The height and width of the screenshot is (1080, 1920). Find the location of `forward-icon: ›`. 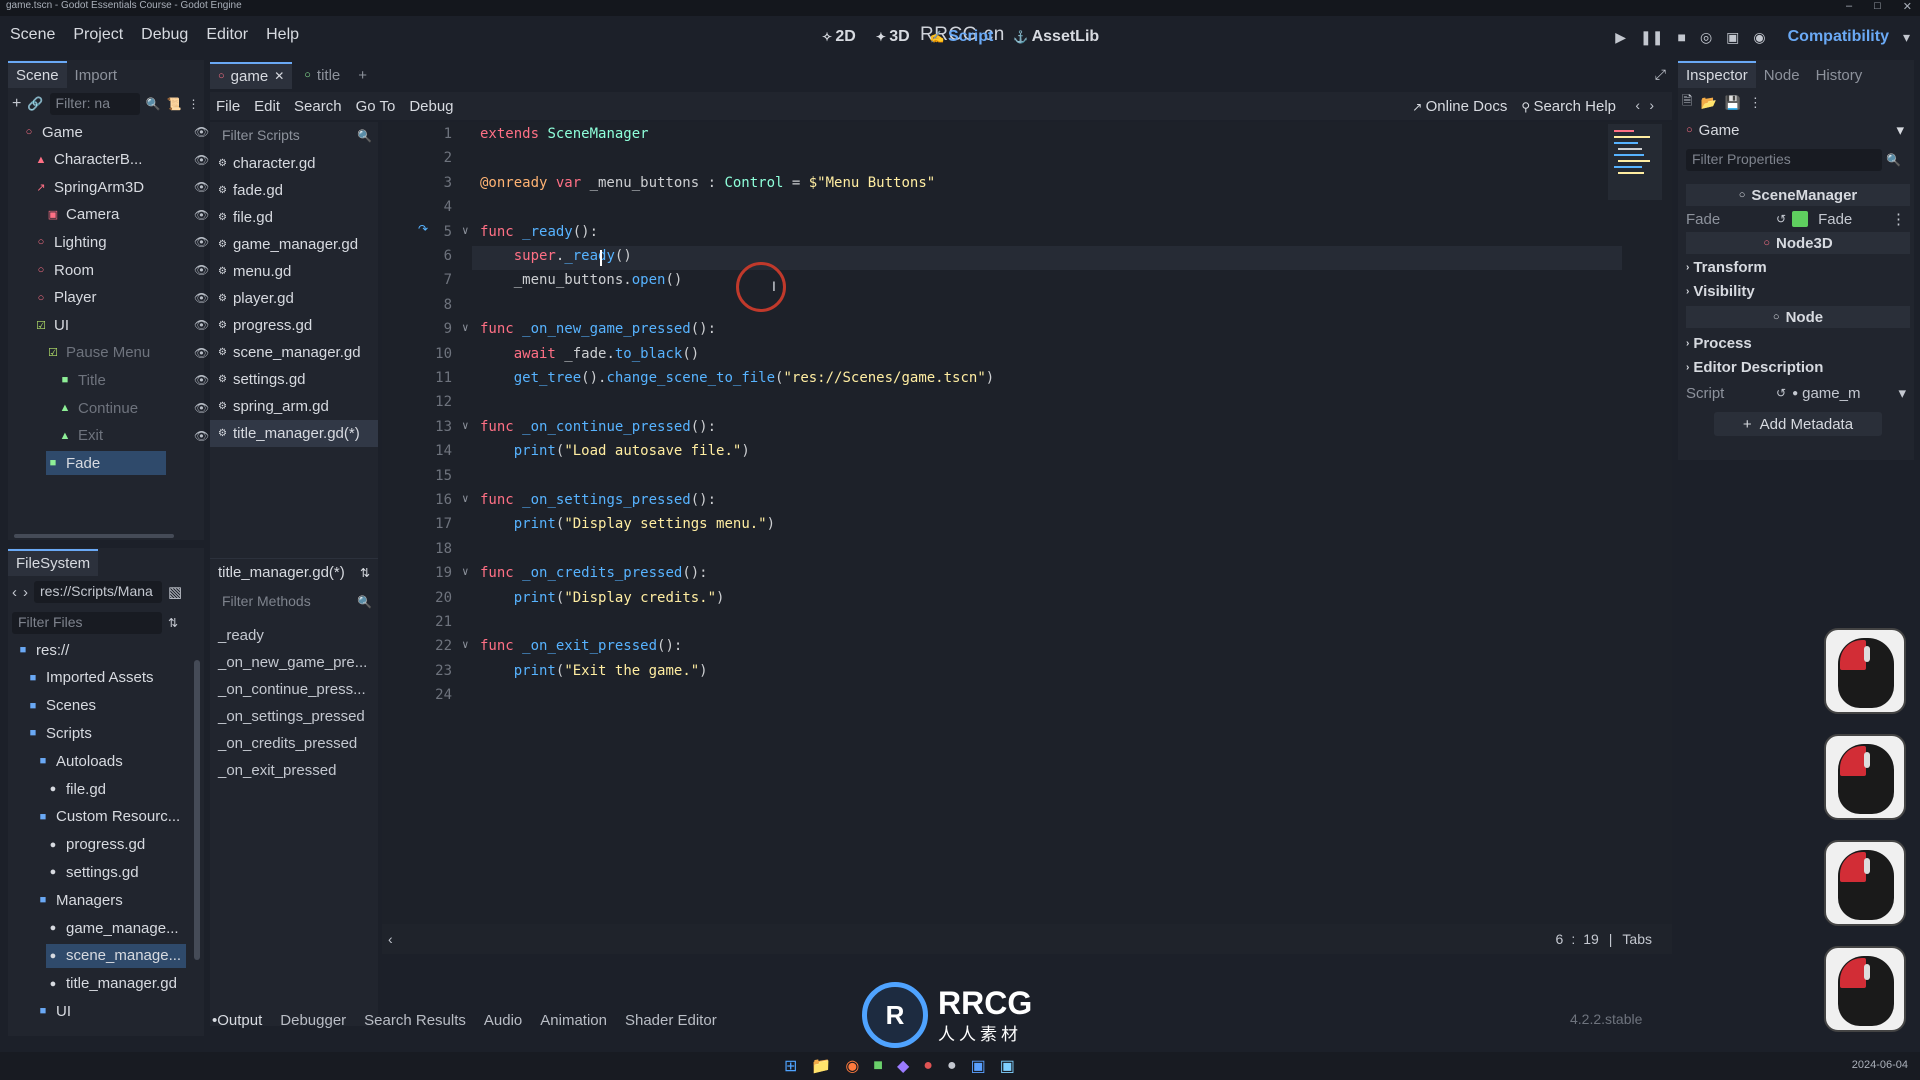

forward-icon: › is located at coordinates (25, 592).